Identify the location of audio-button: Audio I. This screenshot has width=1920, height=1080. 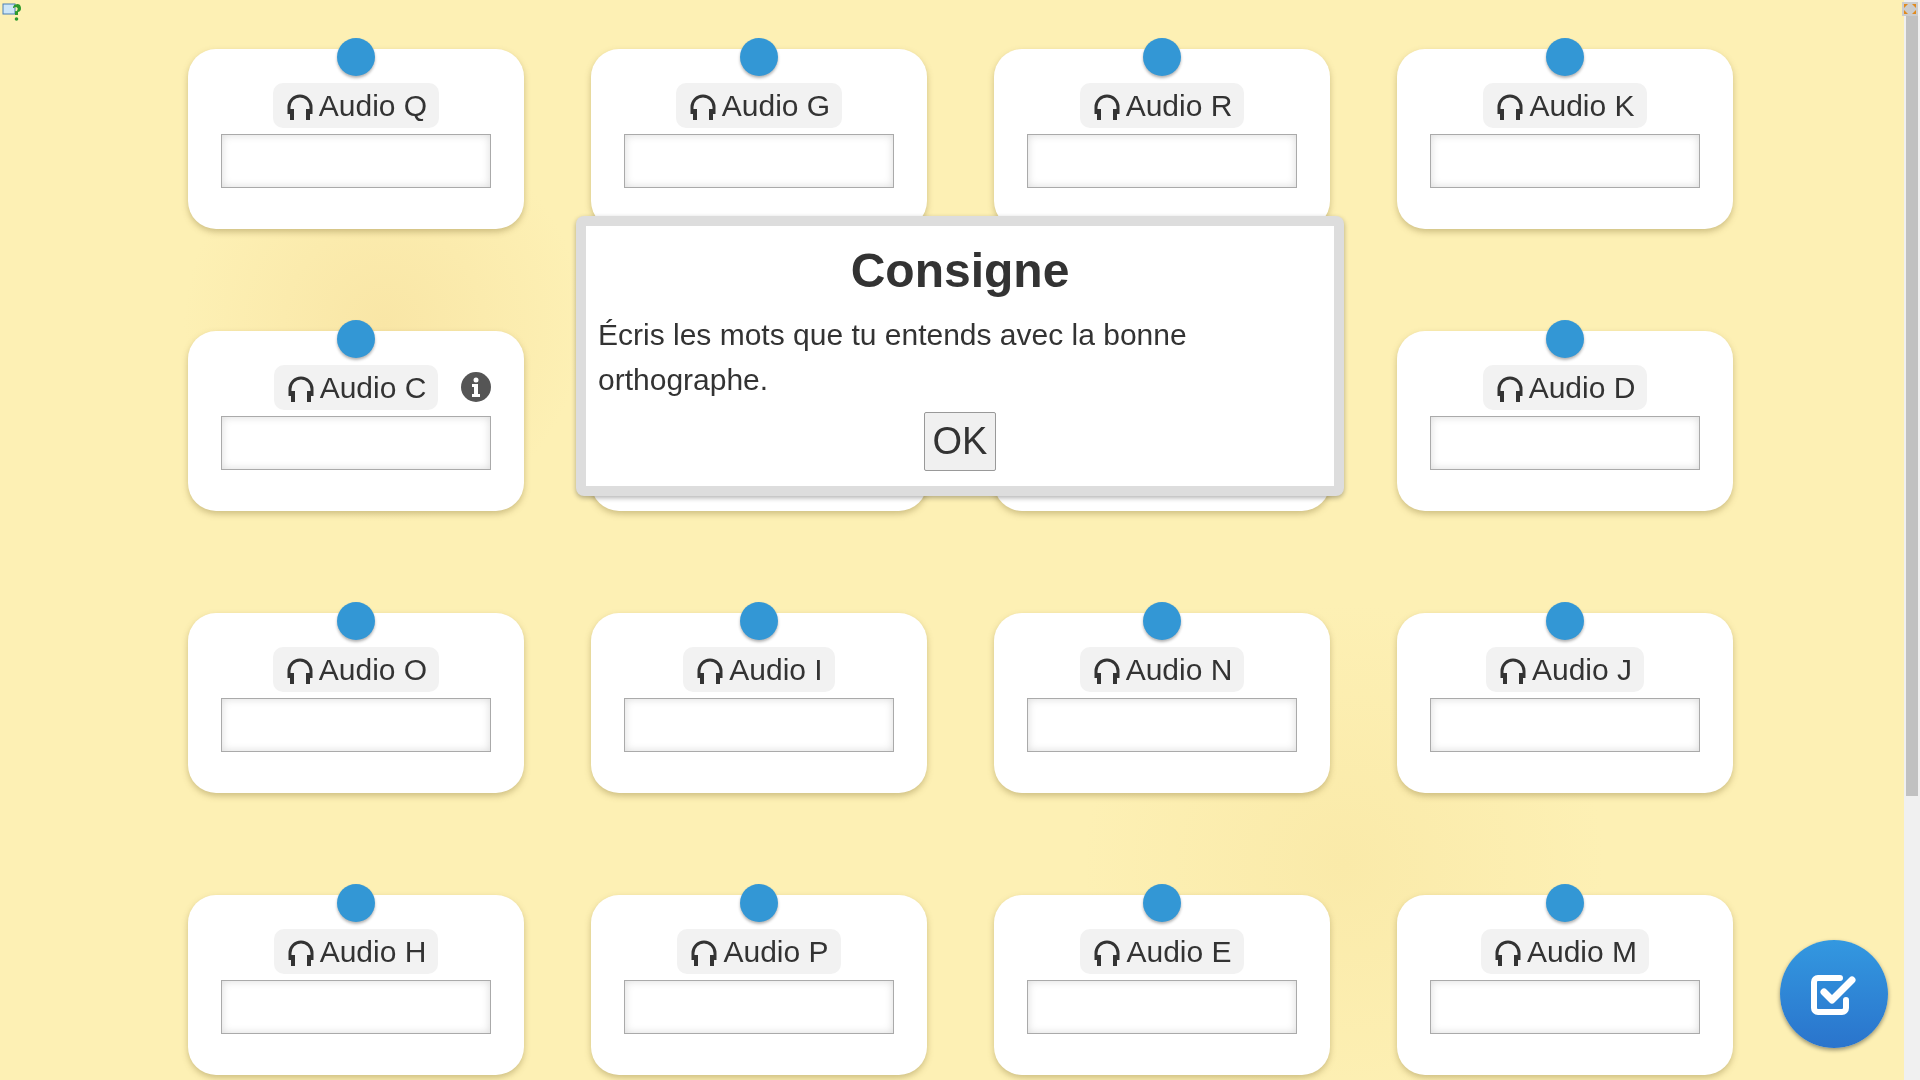
(759, 669).